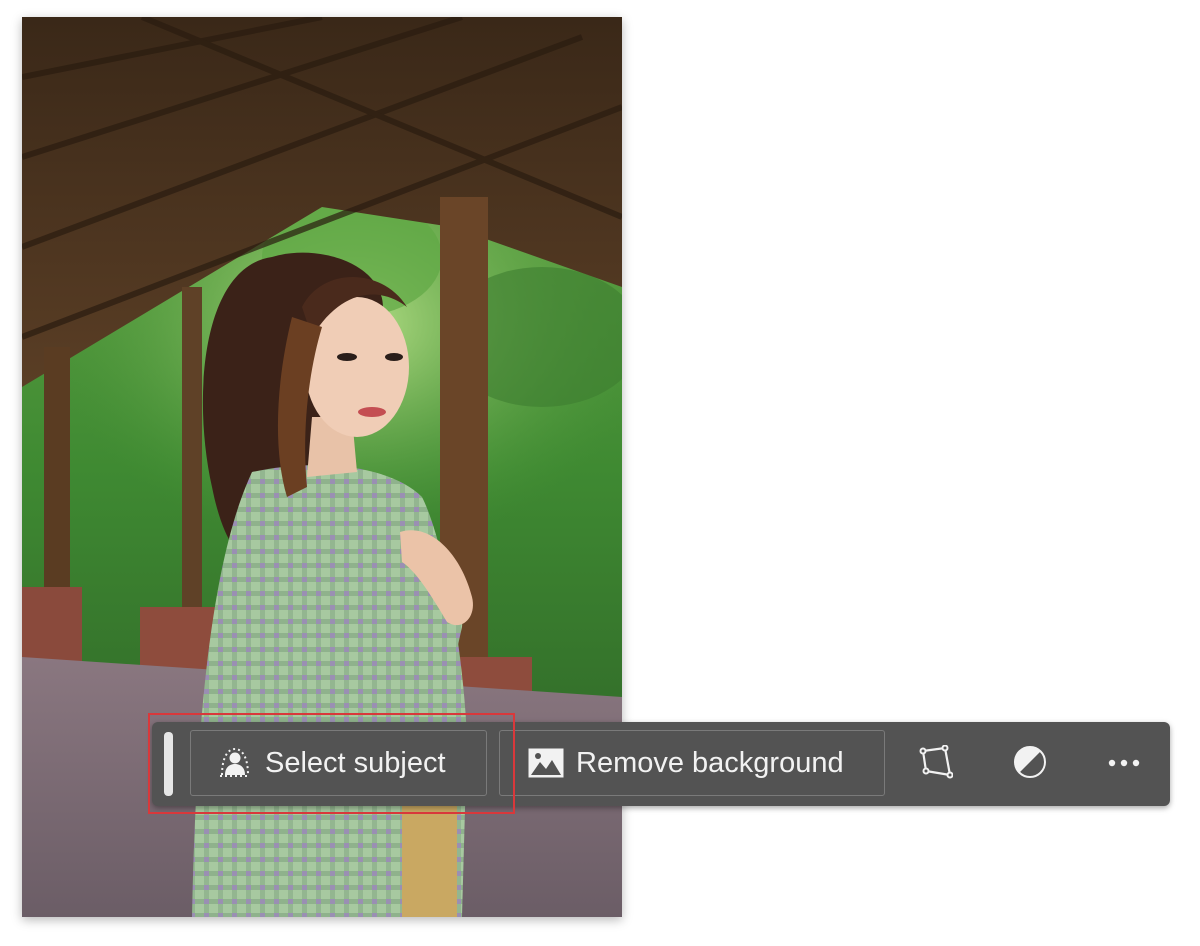 The height and width of the screenshot is (946, 1200). Describe the element at coordinates (235, 763) in the screenshot. I see `person-selection-icon` at that location.